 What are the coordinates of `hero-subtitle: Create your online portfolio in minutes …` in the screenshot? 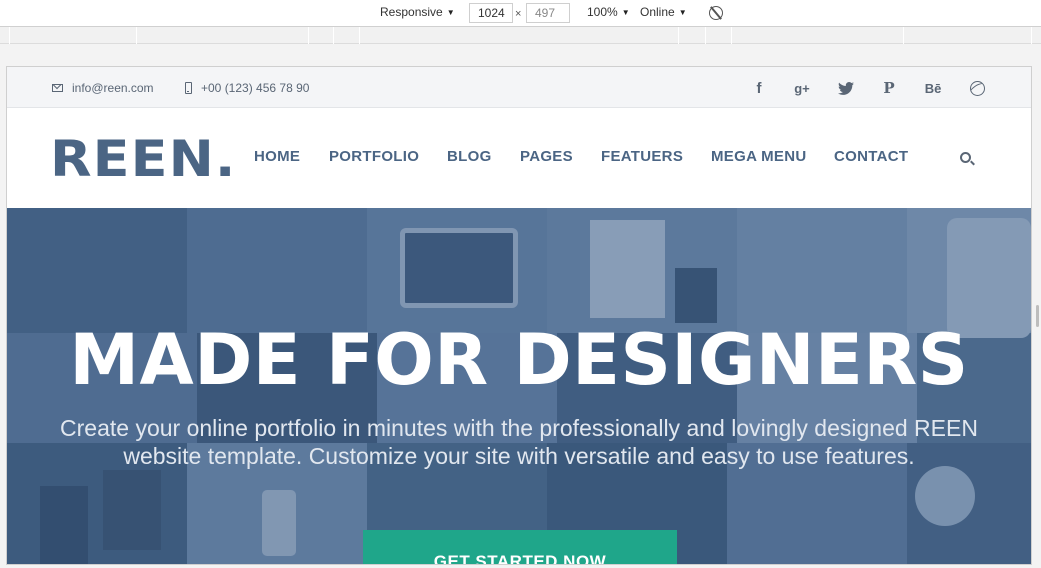 It's located at (519, 442).